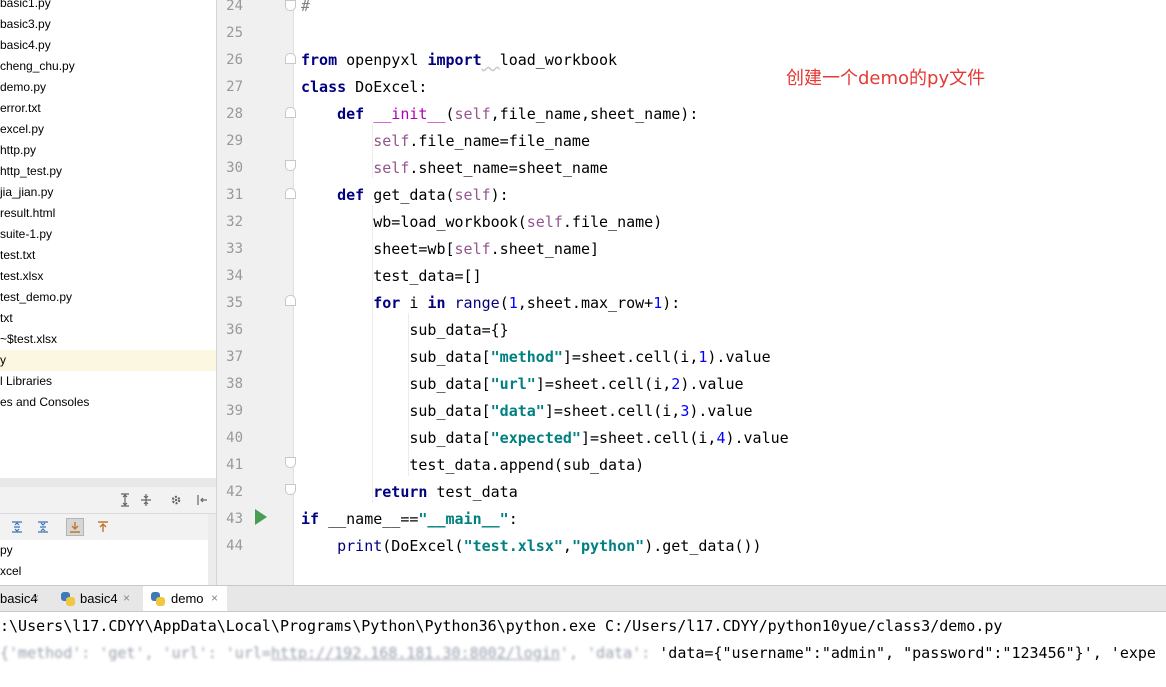 This screenshot has height=687, width=1166. Describe the element at coordinates (234, 7) in the screenshot. I see `line-number: 24` at that location.